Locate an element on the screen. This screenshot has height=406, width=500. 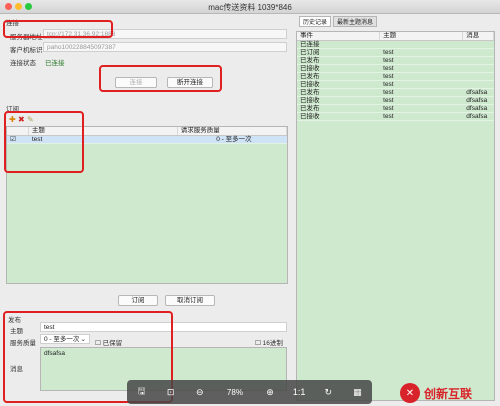
column-qos: 请求服务质量 is located at coordinates (232, 131).